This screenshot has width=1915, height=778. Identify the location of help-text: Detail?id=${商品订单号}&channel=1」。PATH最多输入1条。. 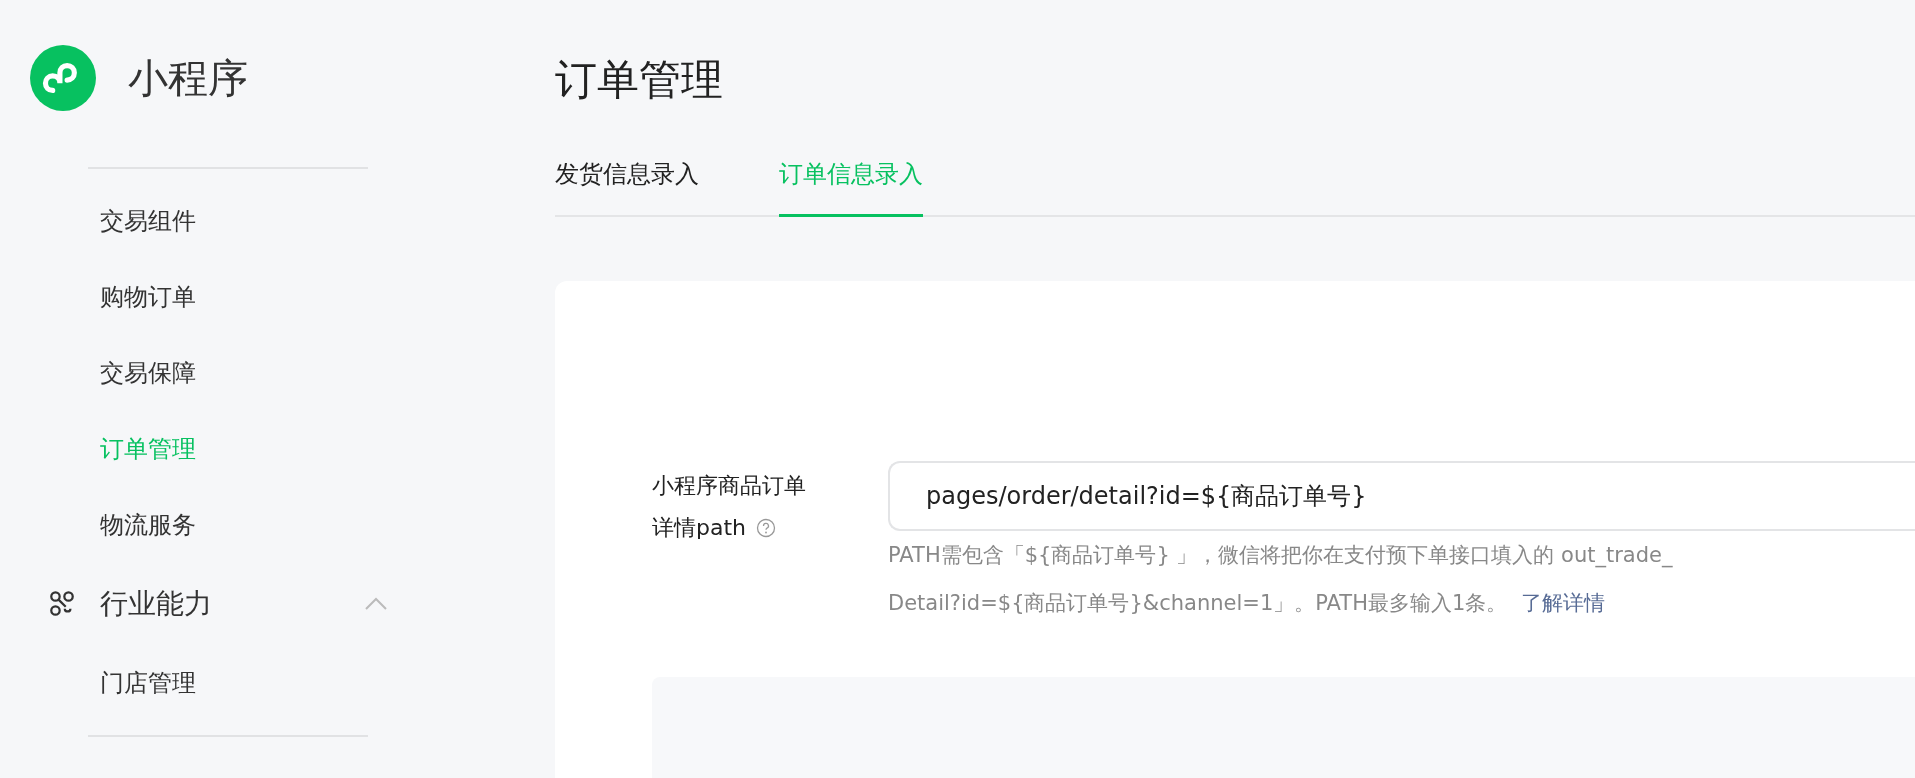
(1198, 603).